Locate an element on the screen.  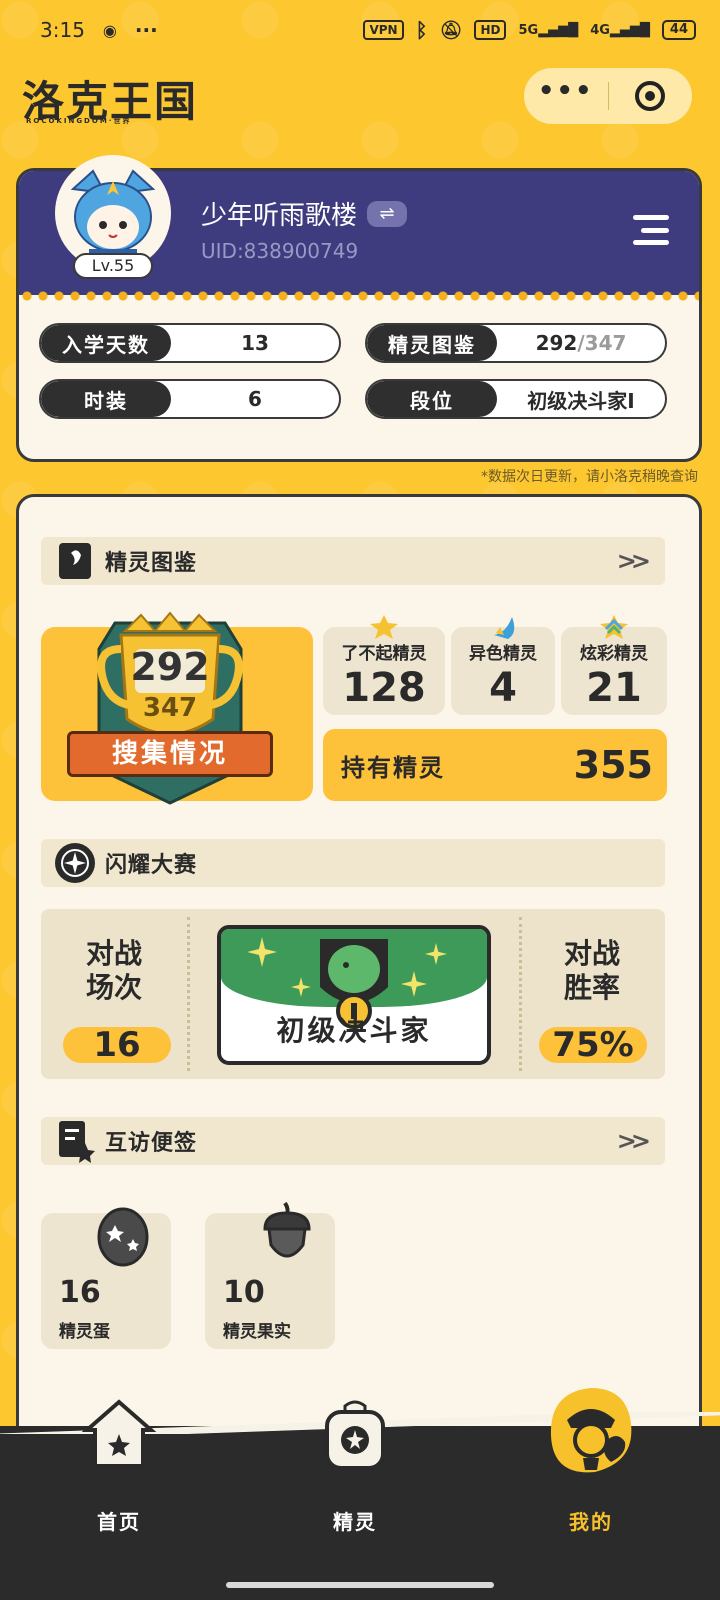
menu-button is located at coordinates (651, 230).